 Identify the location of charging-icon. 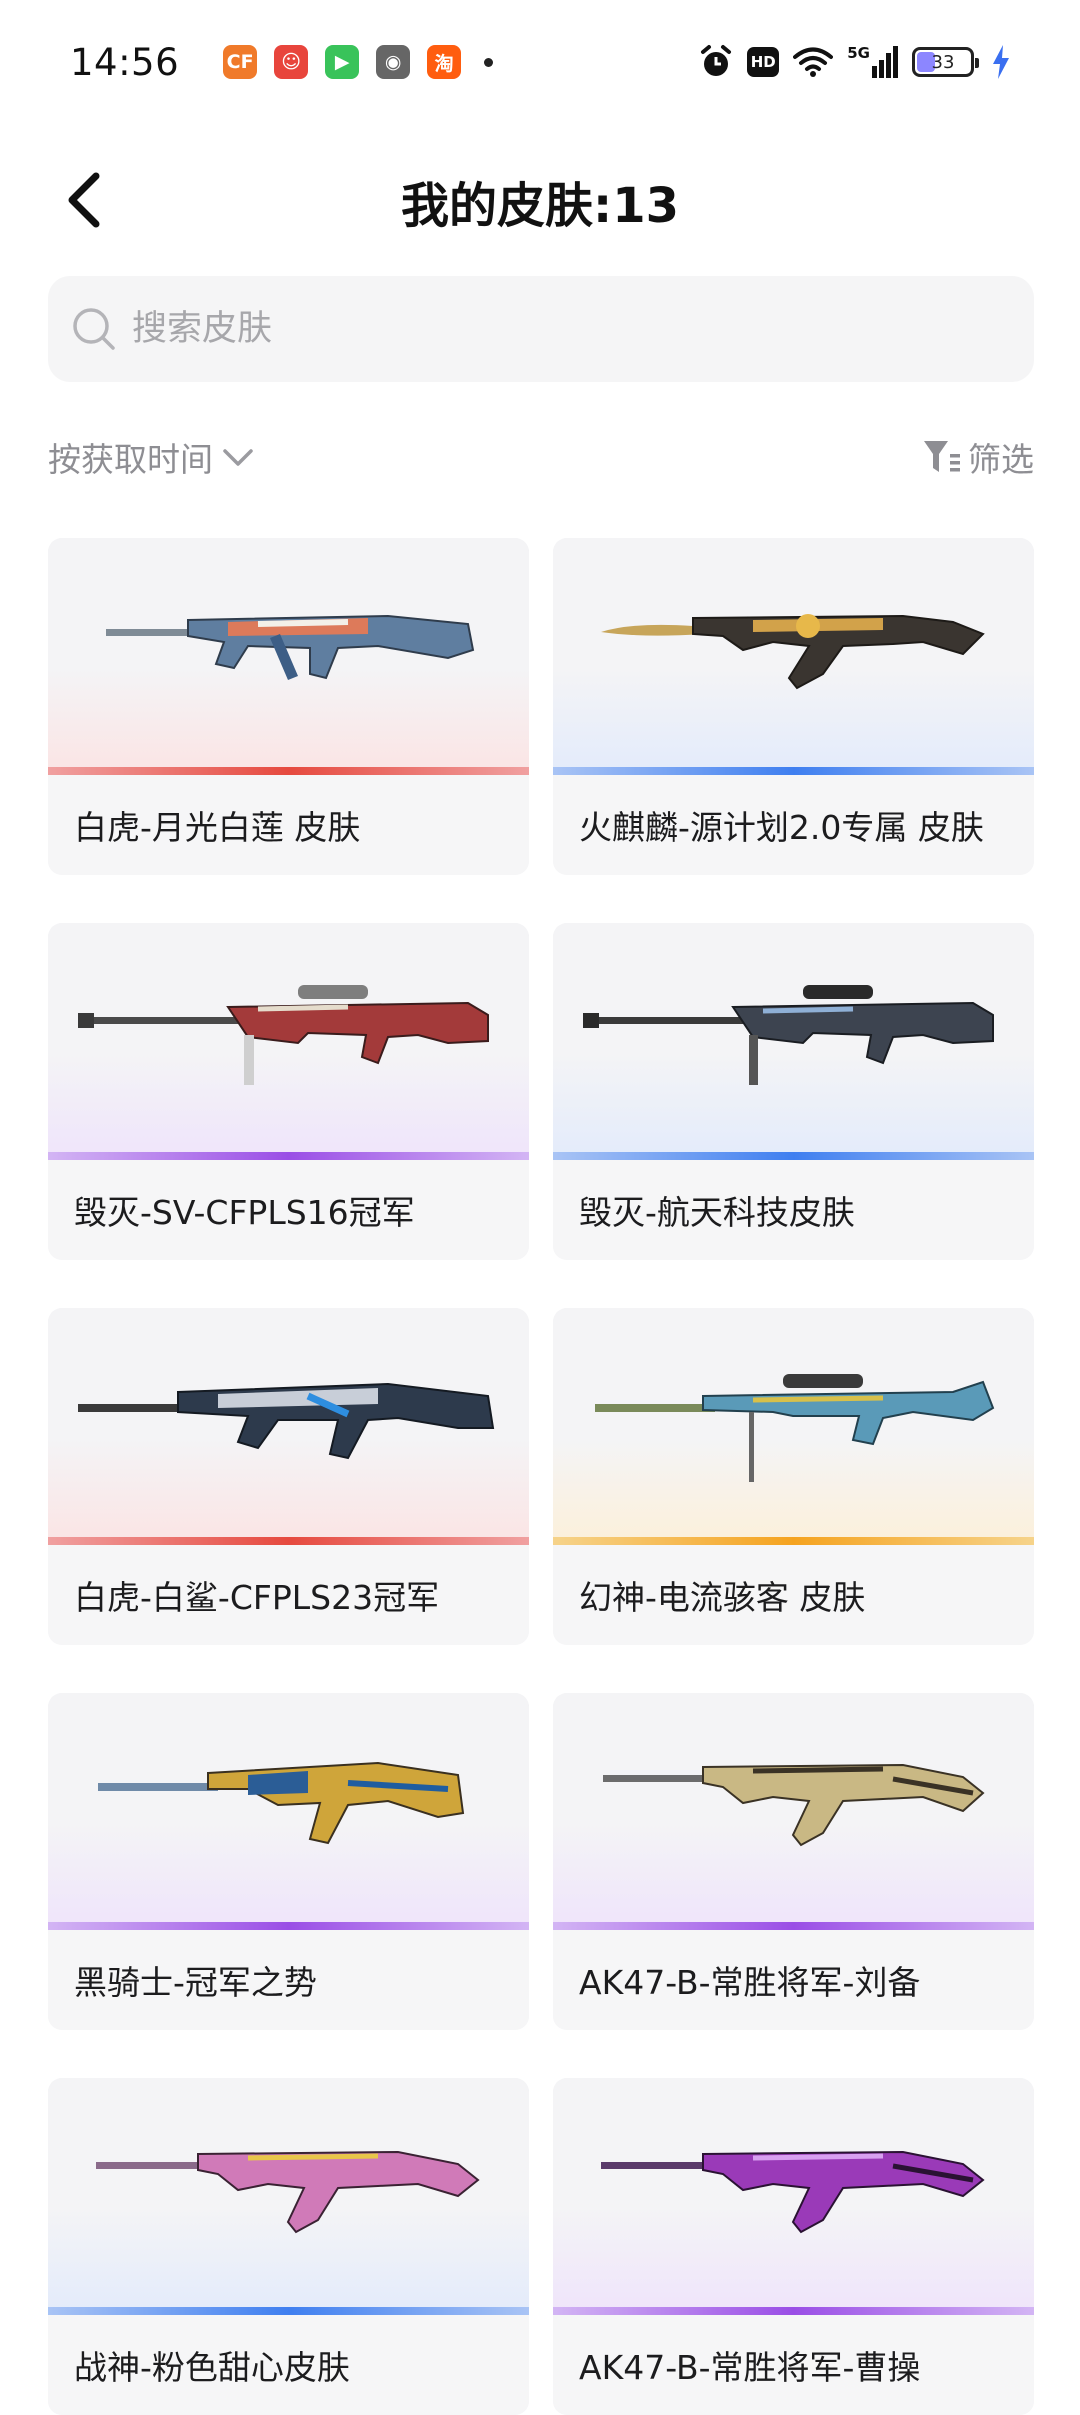
(1001, 62).